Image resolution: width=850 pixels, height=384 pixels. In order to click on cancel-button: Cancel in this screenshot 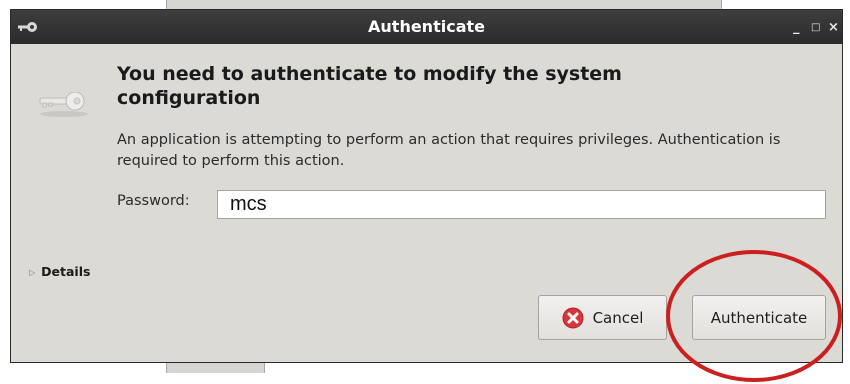, I will do `click(602, 317)`.